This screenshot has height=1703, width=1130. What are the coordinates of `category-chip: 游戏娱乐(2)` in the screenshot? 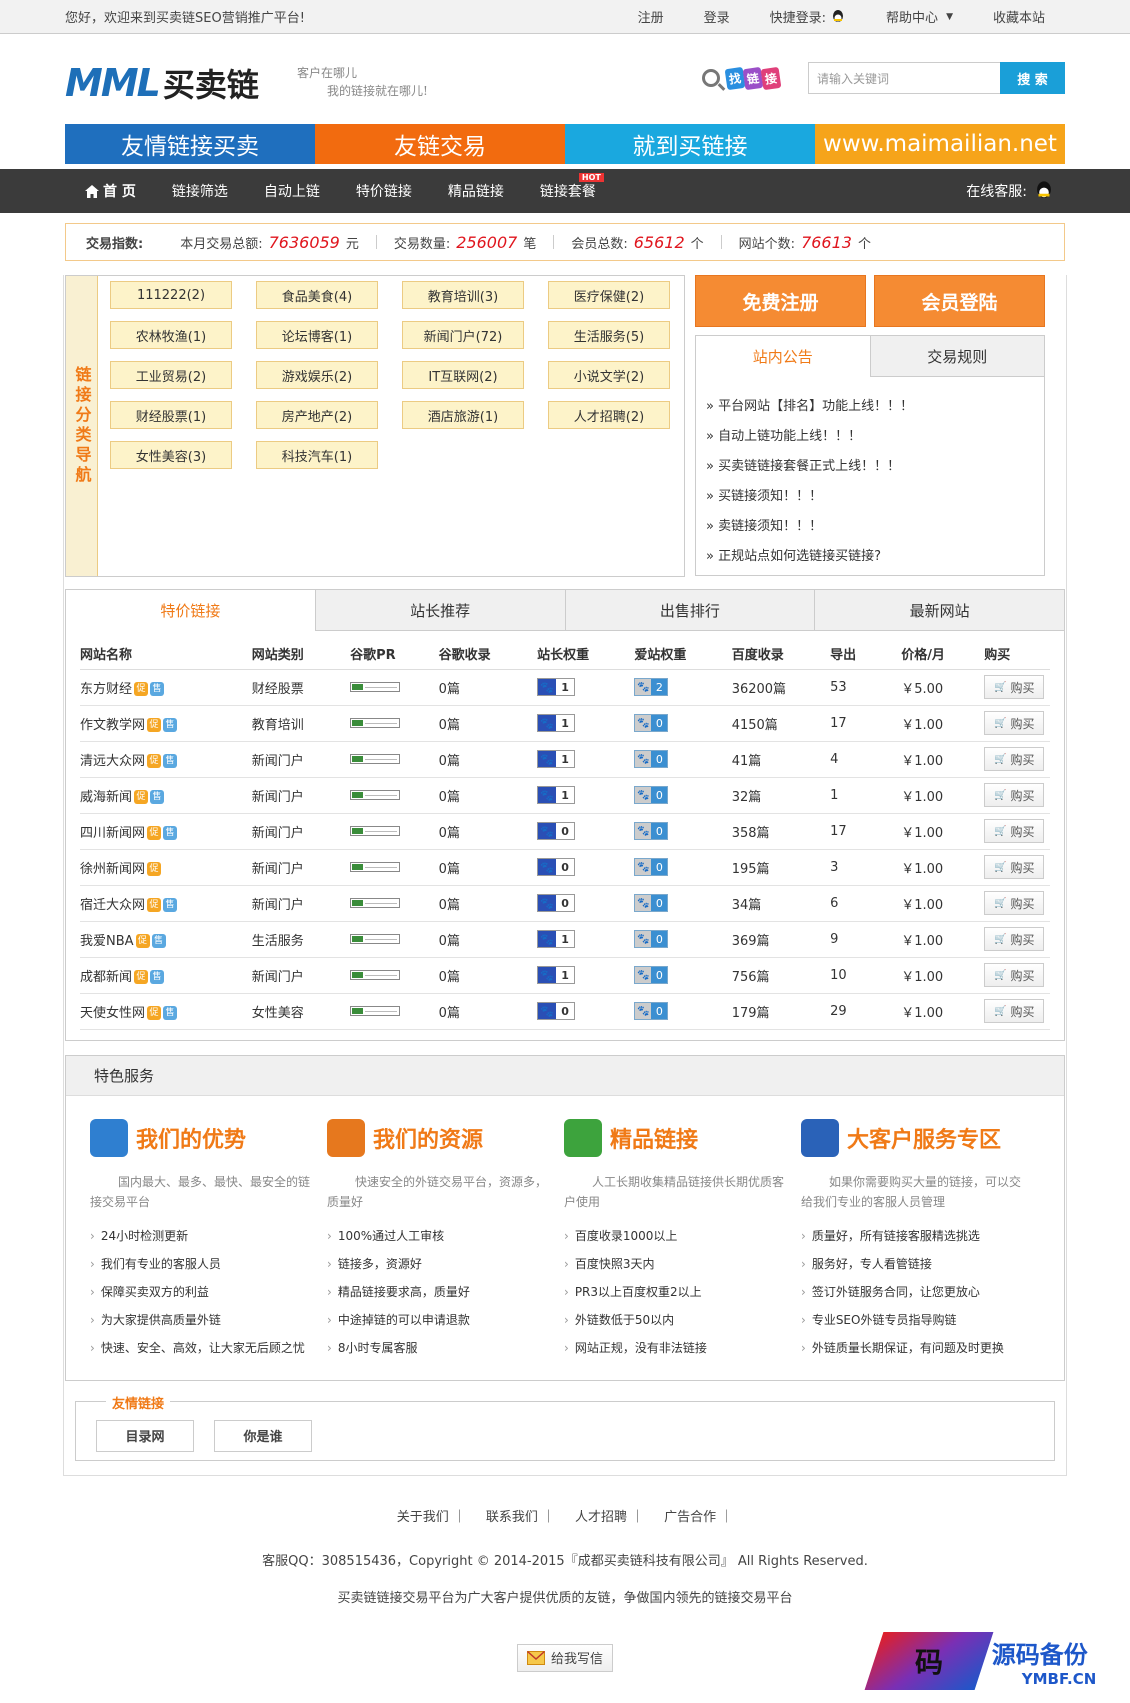 It's located at (317, 375).